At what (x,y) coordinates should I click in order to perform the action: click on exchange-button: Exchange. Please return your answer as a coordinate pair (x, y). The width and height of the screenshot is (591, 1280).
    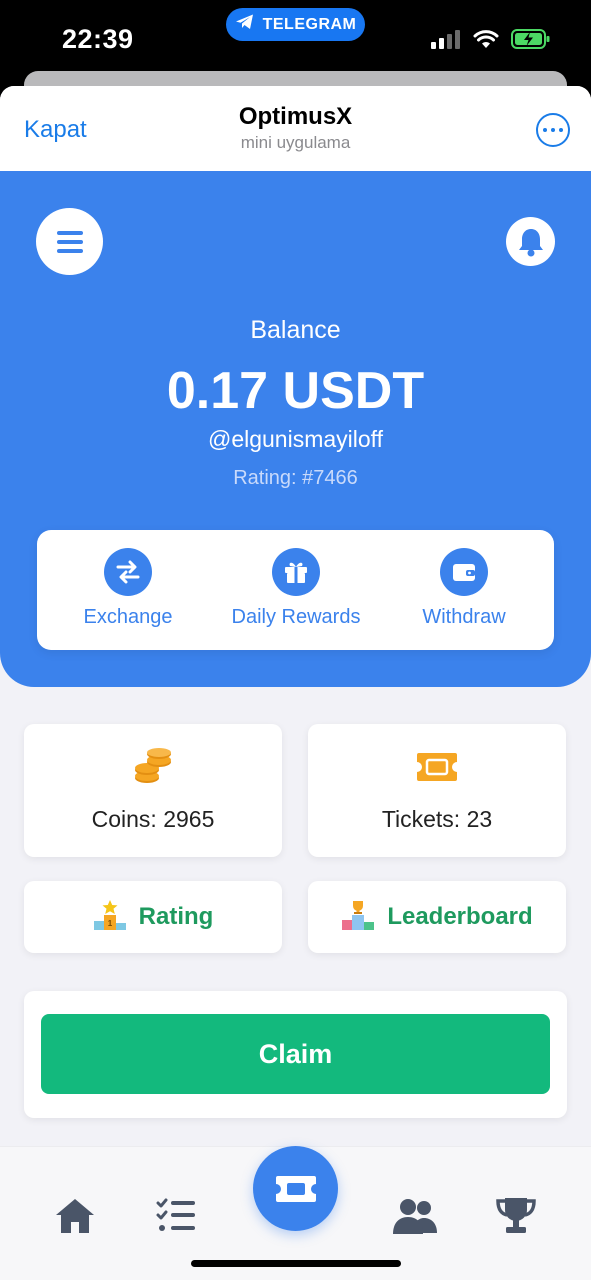
    Looking at the image, I should click on (128, 588).